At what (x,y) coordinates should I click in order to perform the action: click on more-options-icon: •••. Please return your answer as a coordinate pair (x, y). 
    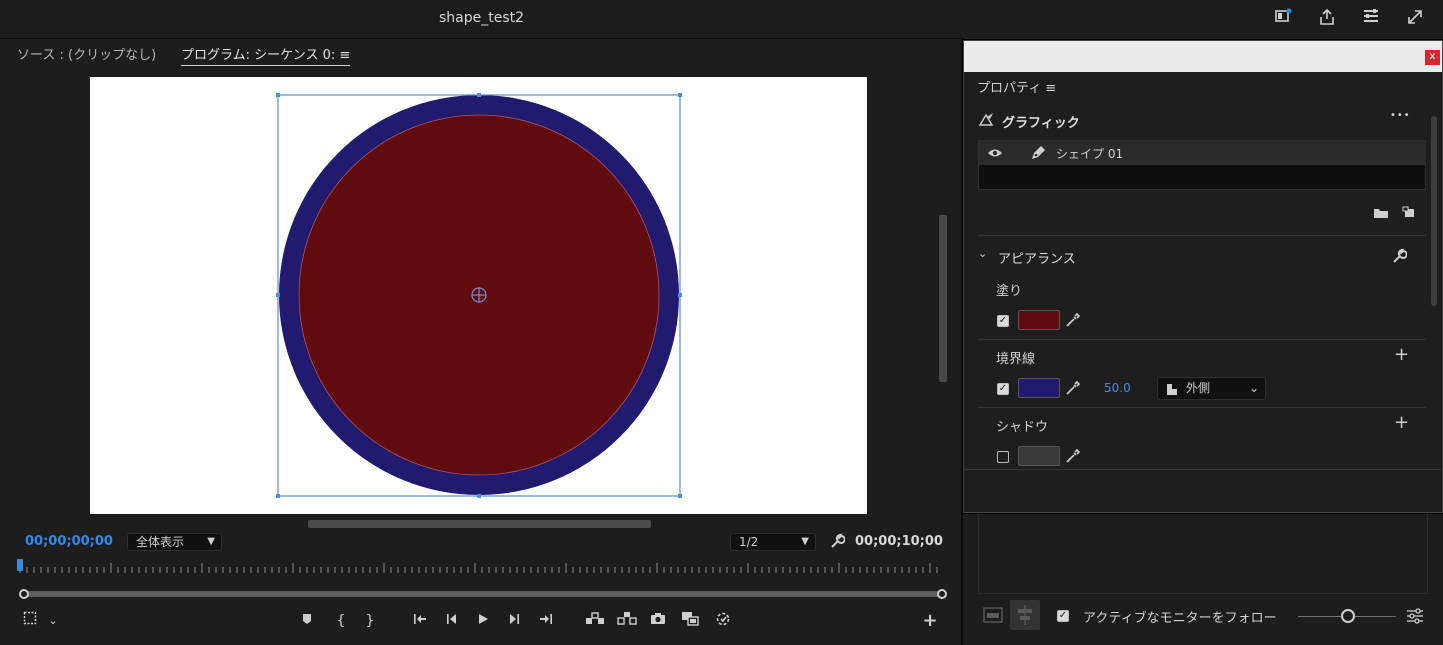
    Looking at the image, I should click on (1400, 115).